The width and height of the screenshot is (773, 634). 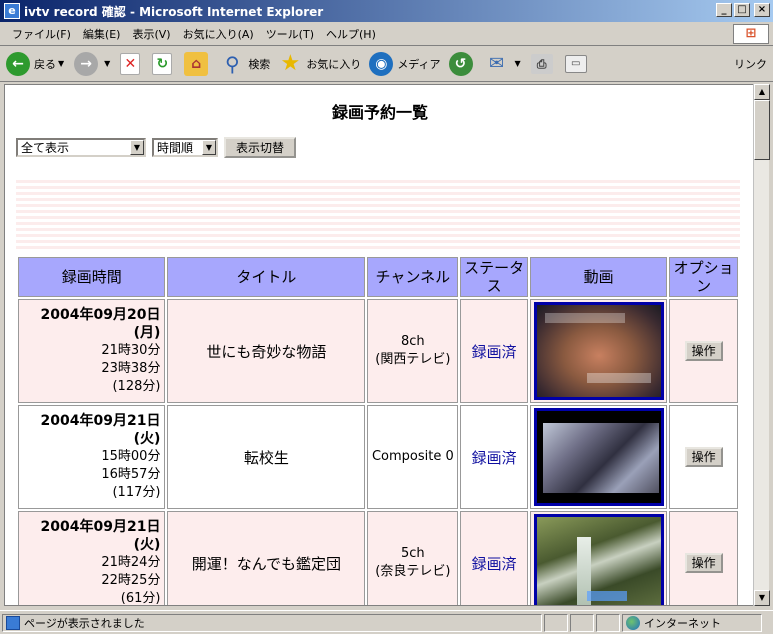 I want to click on video-cell, so click(x=598, y=558).